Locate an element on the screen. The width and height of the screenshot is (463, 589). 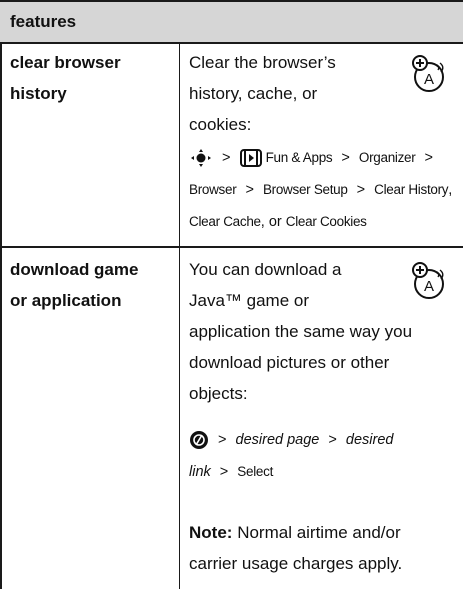
fun-apps-icon is located at coordinates (250, 158).